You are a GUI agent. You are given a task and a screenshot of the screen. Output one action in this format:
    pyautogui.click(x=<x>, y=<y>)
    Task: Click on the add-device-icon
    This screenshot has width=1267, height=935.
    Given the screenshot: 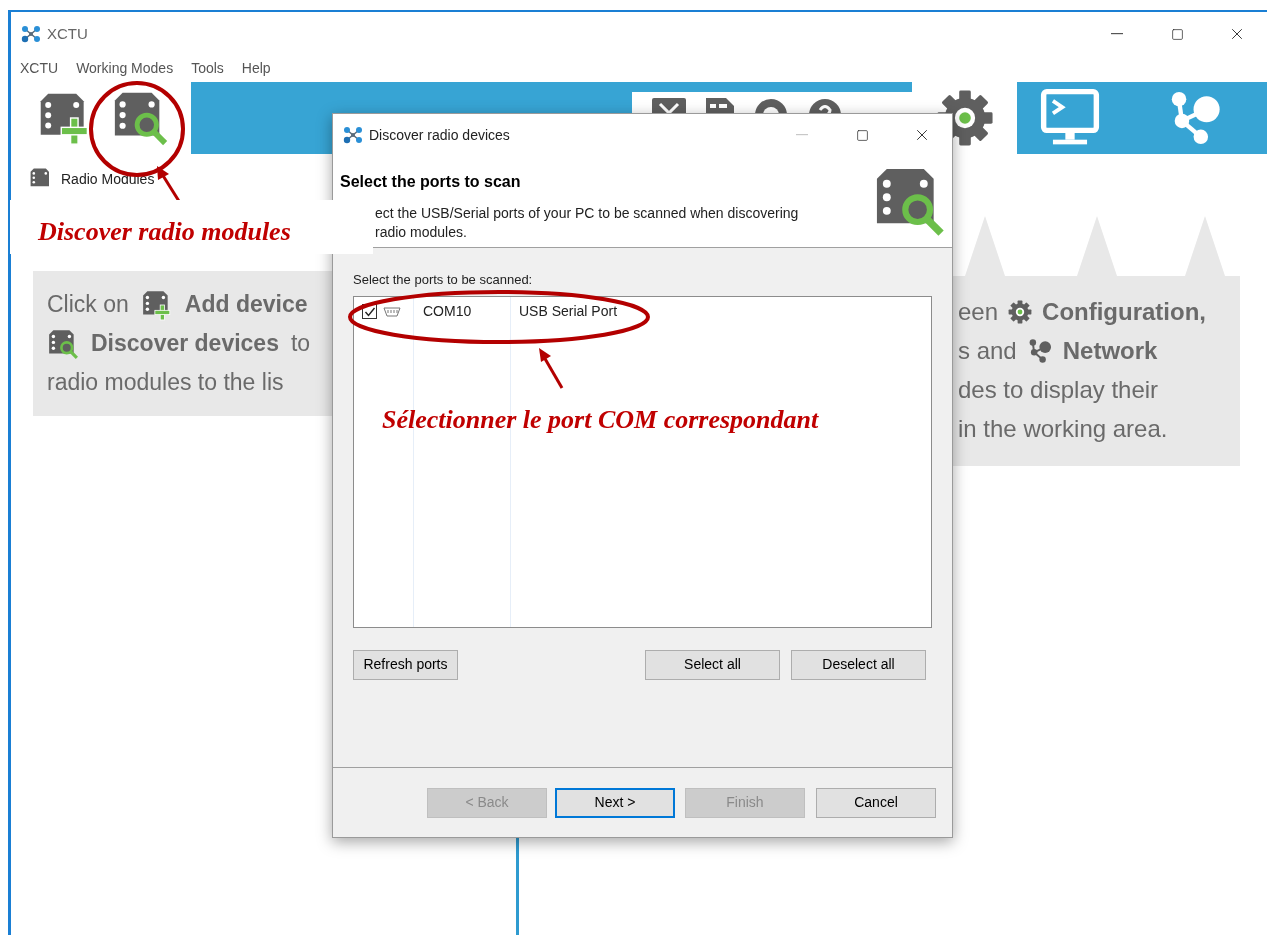 What is the action you would take?
    pyautogui.click(x=156, y=304)
    